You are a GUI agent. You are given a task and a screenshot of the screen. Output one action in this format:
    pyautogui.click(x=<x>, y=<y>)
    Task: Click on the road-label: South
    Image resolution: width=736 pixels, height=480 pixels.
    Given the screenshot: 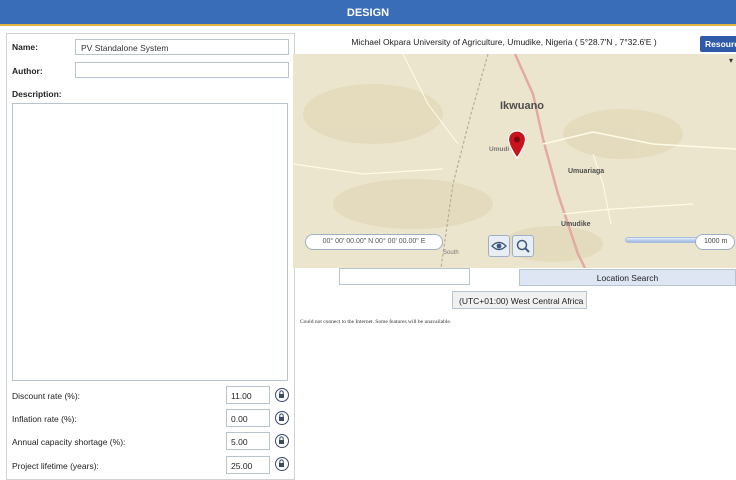 What is the action you would take?
    pyautogui.click(x=451, y=253)
    